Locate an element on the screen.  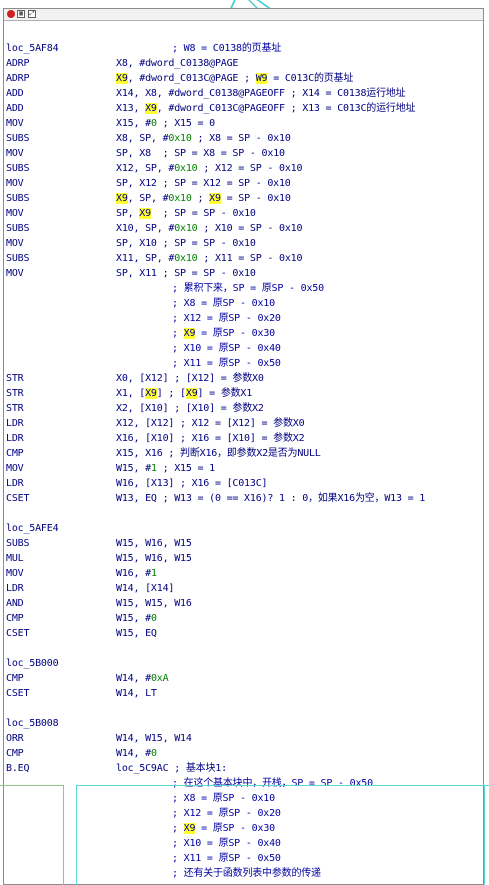
operands: X15, X16 ; 判断X16，即参数X2是否为NULL is located at coordinates (218, 453).